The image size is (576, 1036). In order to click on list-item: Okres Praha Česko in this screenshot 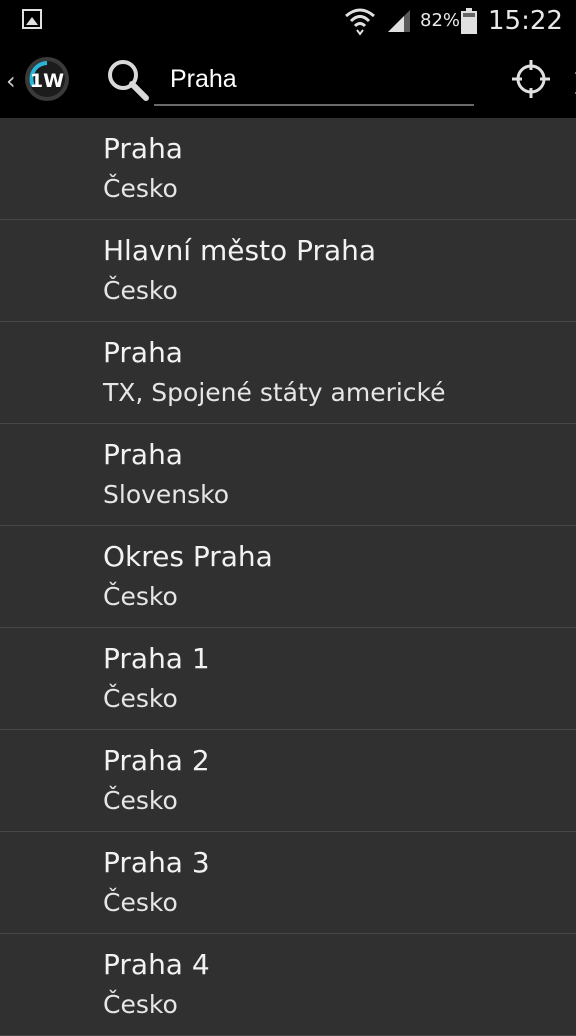, I will do `click(288, 577)`.